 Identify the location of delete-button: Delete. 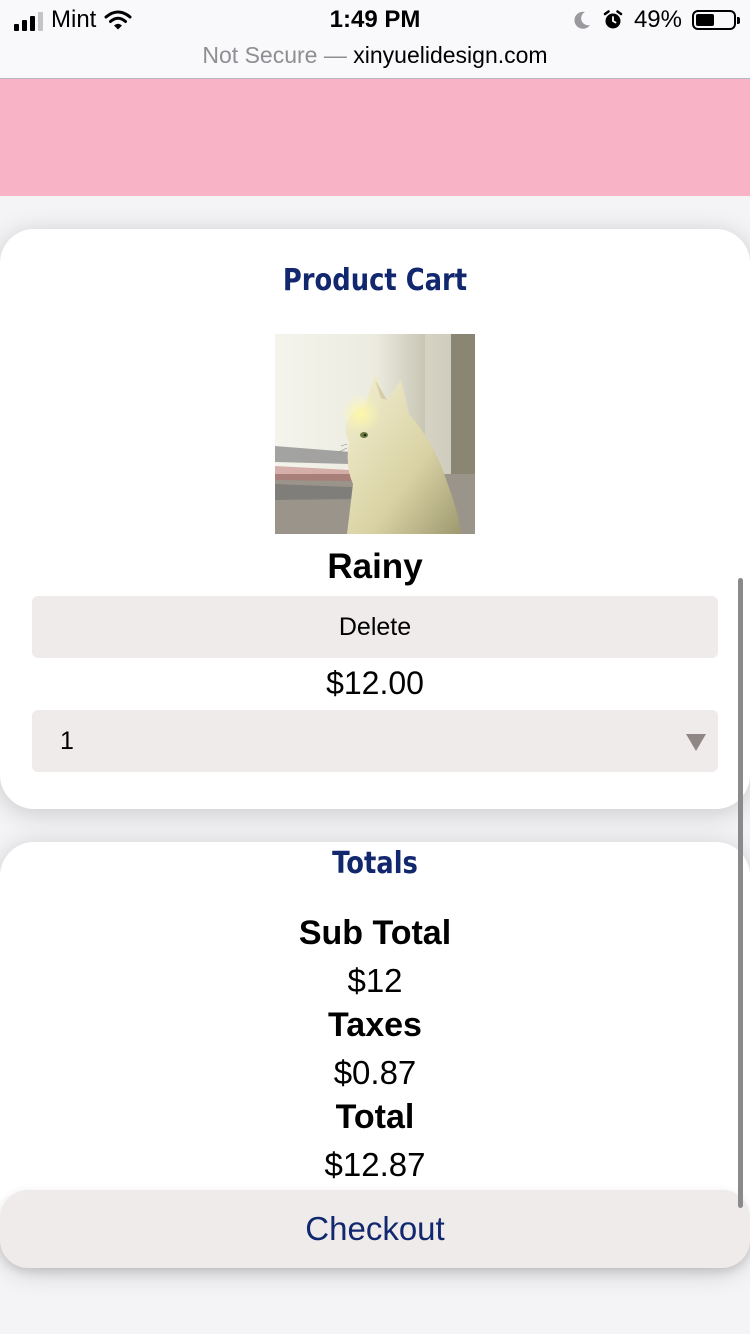
(375, 627).